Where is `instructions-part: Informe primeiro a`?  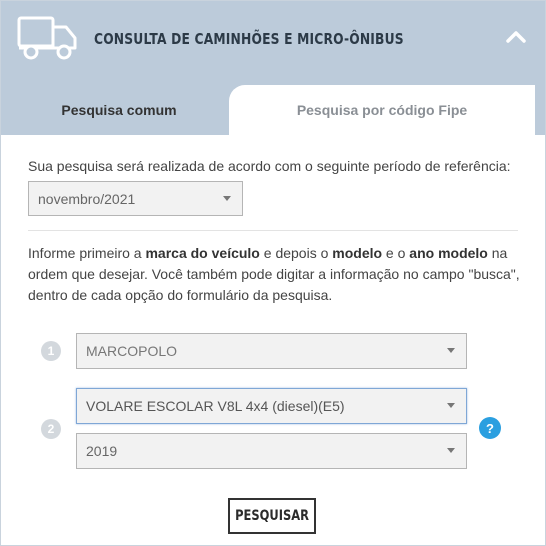
instructions-part: Informe primeiro a is located at coordinates (87, 253).